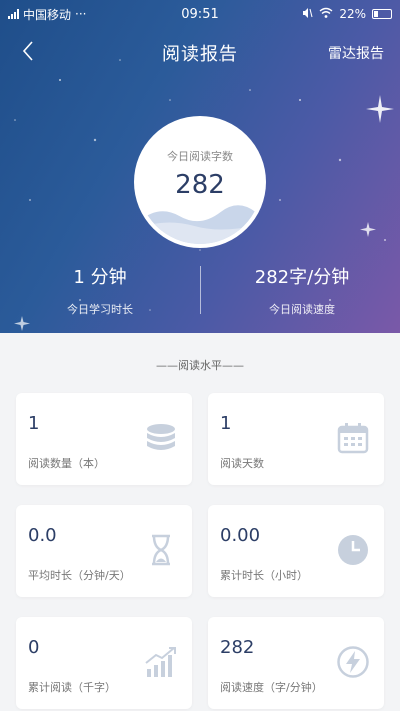  What do you see at coordinates (296, 439) in the screenshot?
I see `card-reading-days: 1 阅读天数` at bounding box center [296, 439].